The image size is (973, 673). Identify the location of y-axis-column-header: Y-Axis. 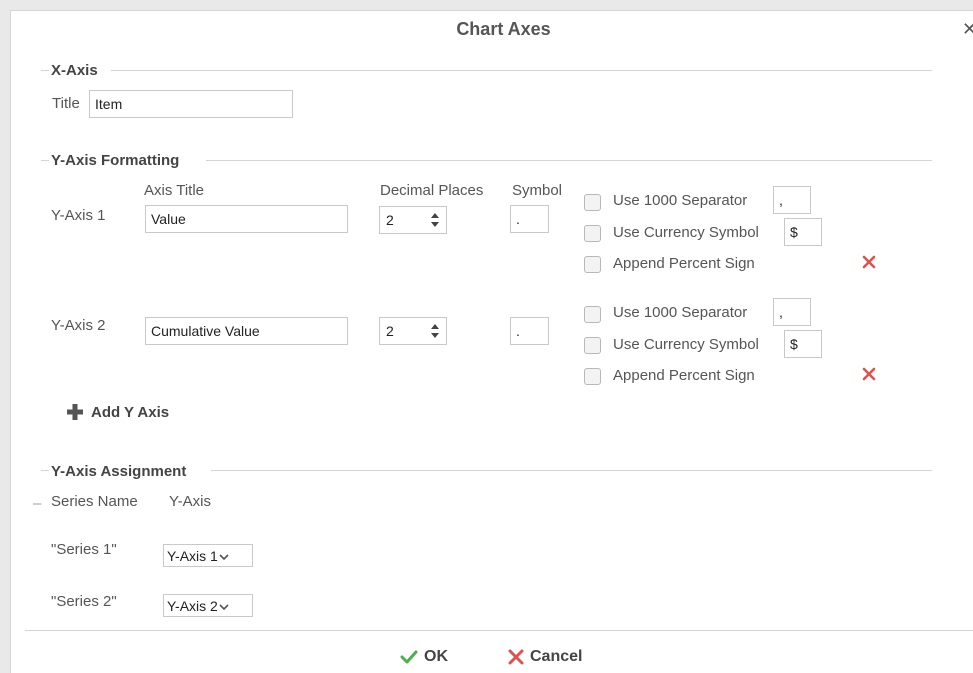
(190, 501).